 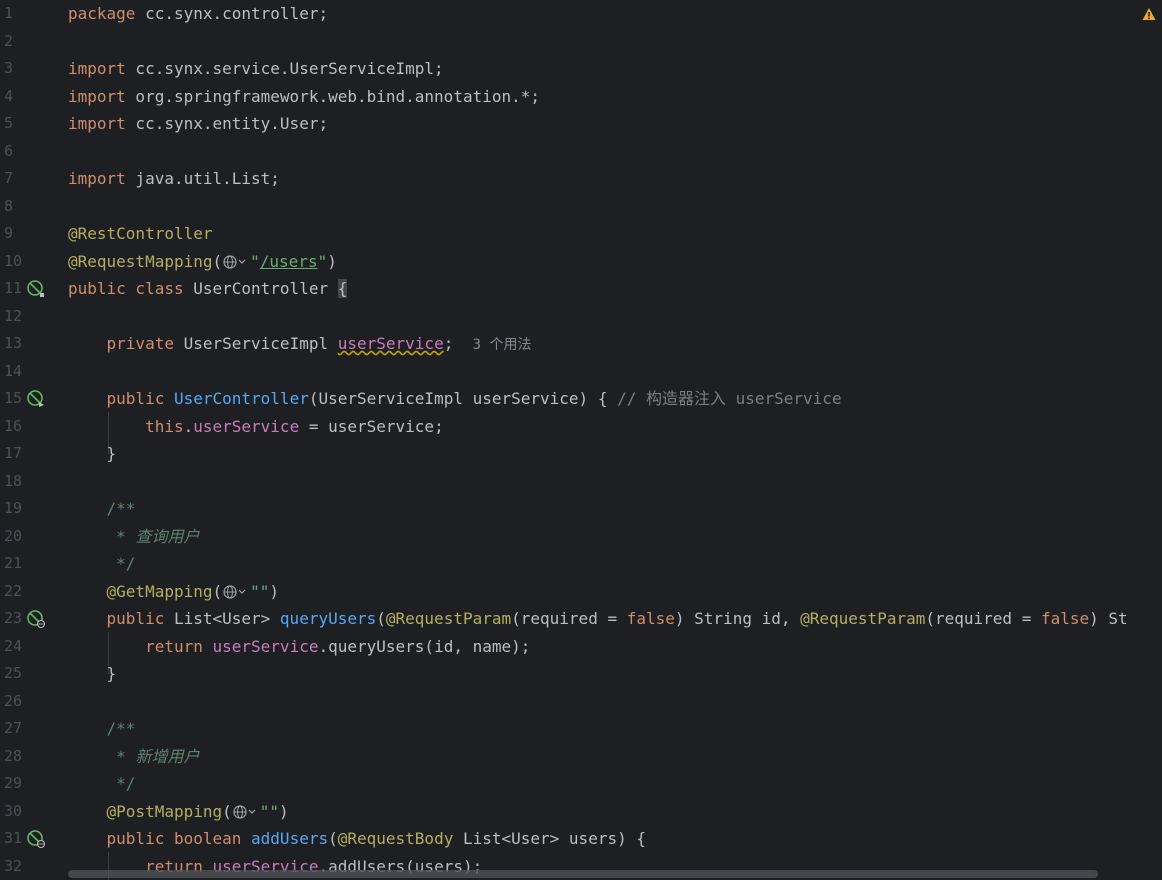 What do you see at coordinates (30, 372) in the screenshot?
I see `line-number: 14` at bounding box center [30, 372].